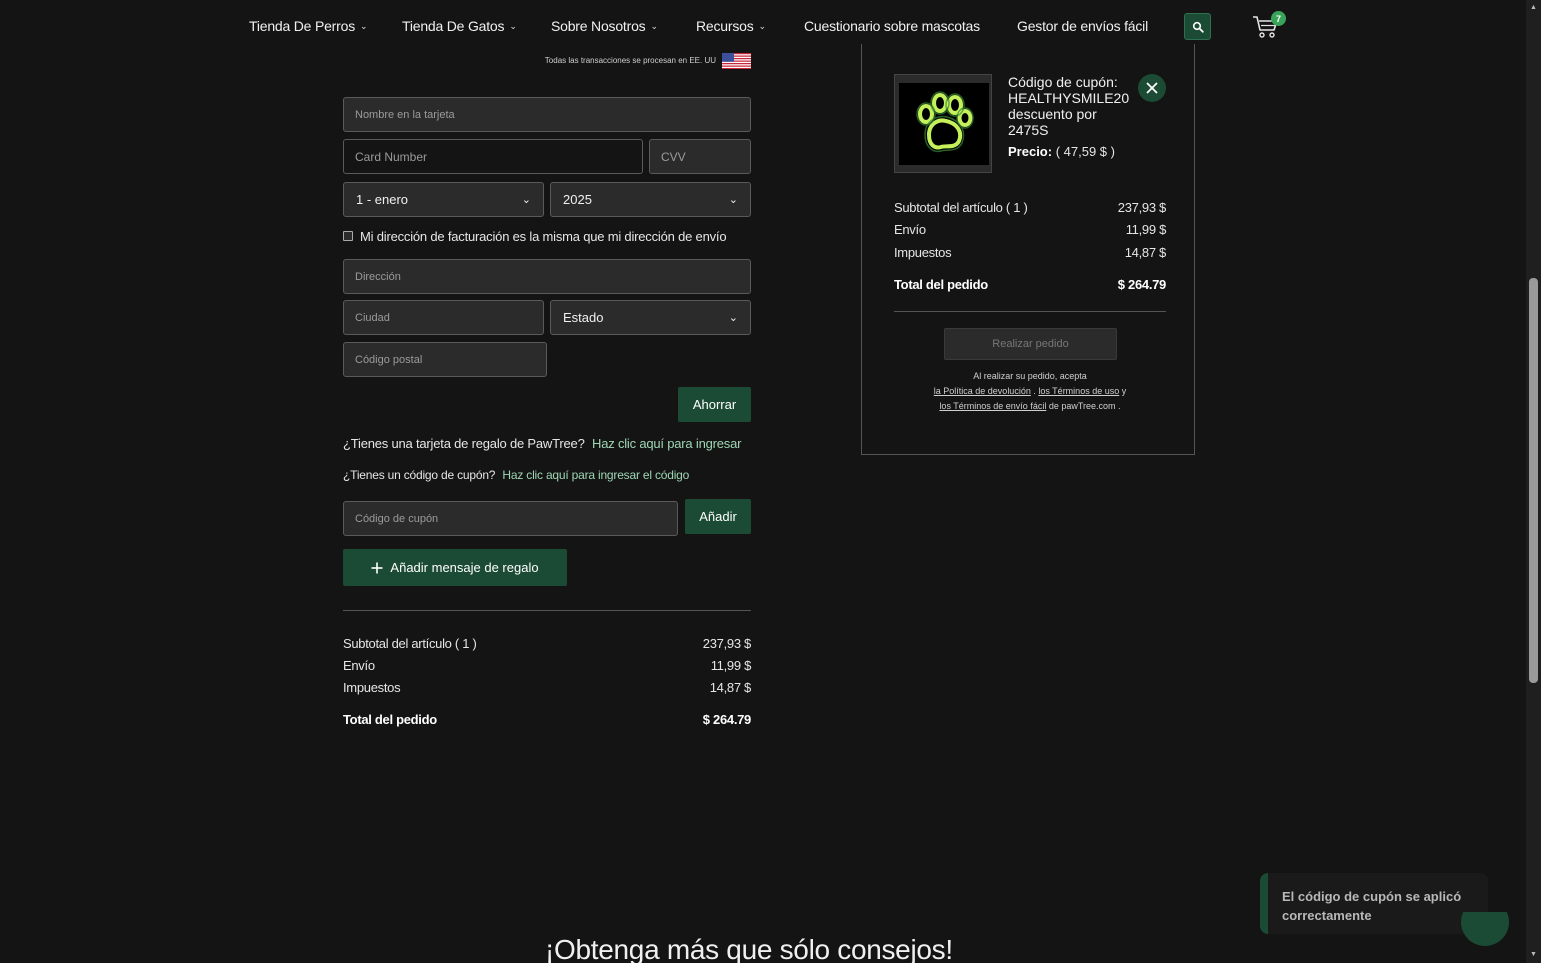 This screenshot has height=963, width=1541. Describe the element at coordinates (372, 687) in the screenshot. I see `taxes-label: Impuestos` at that location.